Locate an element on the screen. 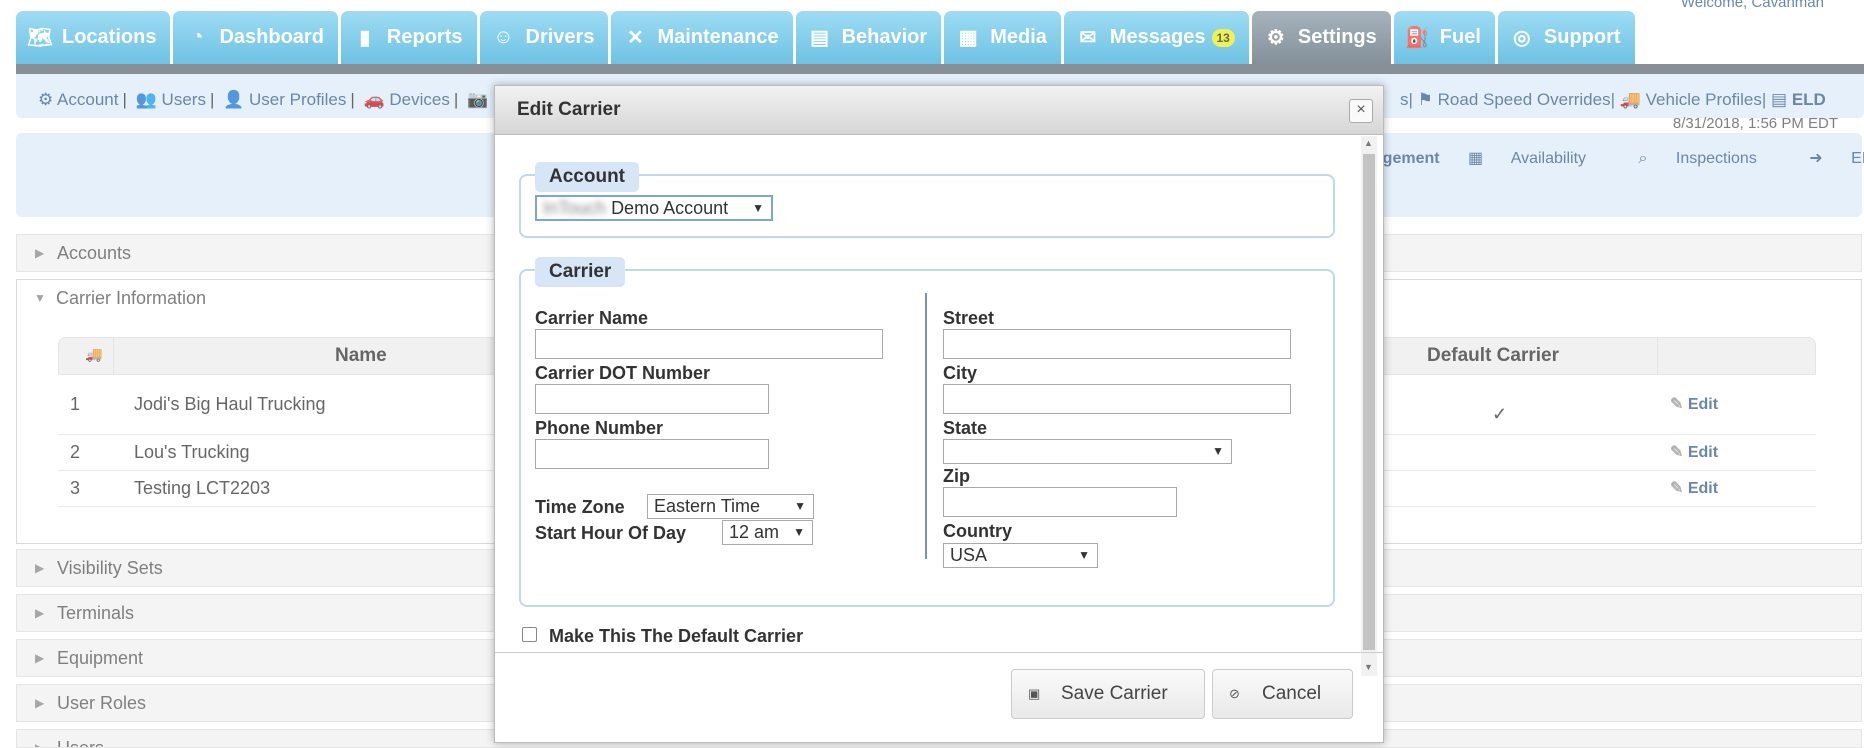 Image resolution: width=1864 pixels, height=748 pixels. scroll-up-arrow-icon: ▲ is located at coordinates (1368, 143).